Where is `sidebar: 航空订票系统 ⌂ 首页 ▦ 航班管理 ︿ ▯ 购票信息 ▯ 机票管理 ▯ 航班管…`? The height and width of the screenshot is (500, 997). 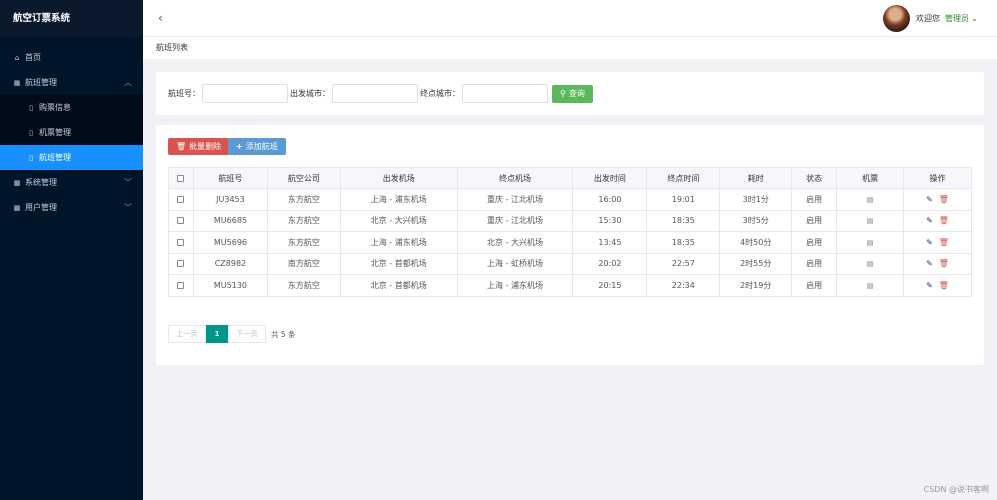 sidebar: 航空订票系统 ⌂ 首页 ▦ 航班管理 ︿ ▯ 购票信息 ▯ 机票管理 ▯ 航班管… is located at coordinates (71, 250).